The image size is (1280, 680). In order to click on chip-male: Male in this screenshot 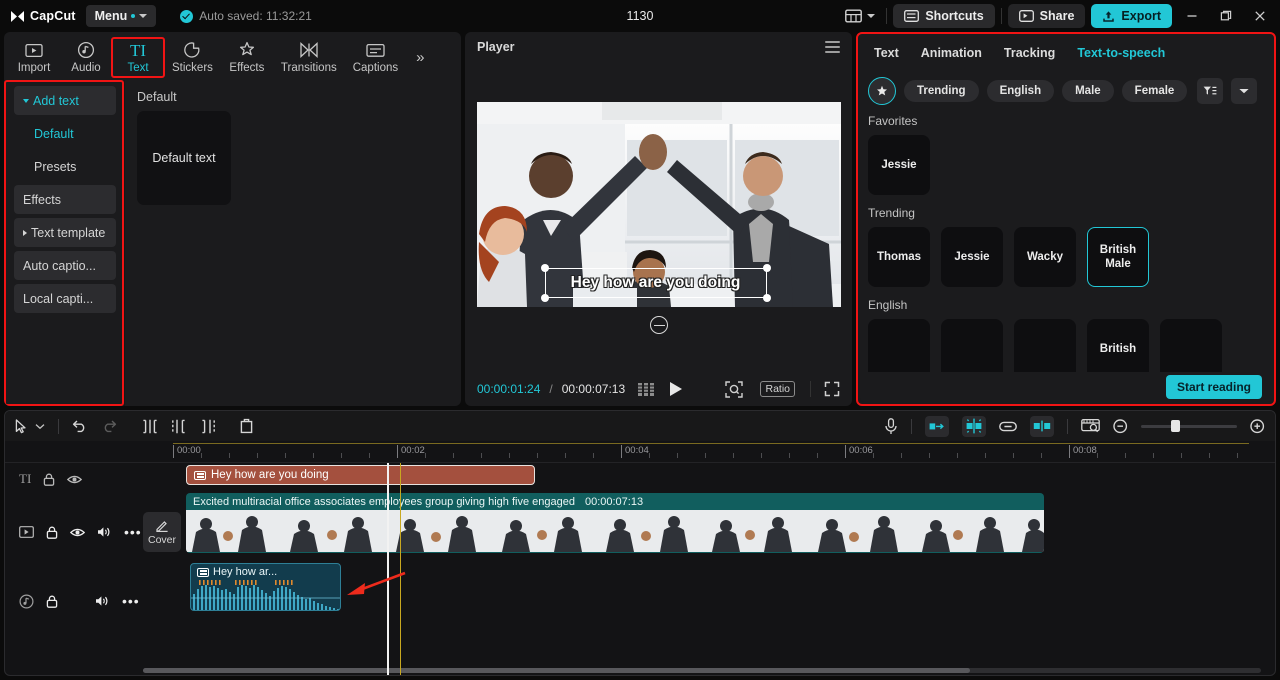, I will do `click(1088, 91)`.